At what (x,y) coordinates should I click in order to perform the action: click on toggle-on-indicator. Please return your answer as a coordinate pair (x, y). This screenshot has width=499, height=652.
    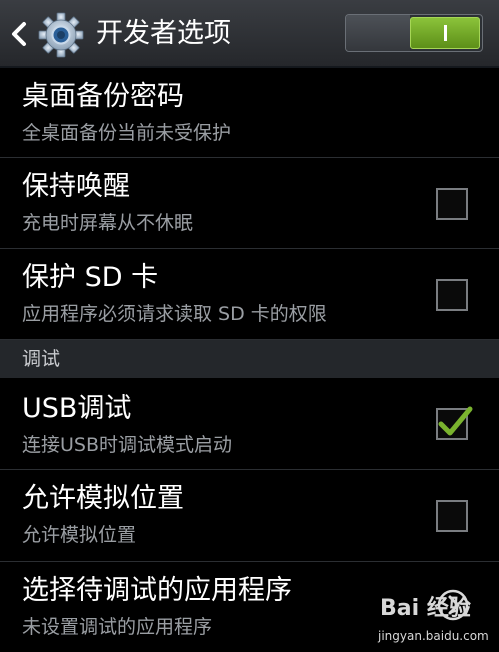
    Looking at the image, I should click on (445, 33).